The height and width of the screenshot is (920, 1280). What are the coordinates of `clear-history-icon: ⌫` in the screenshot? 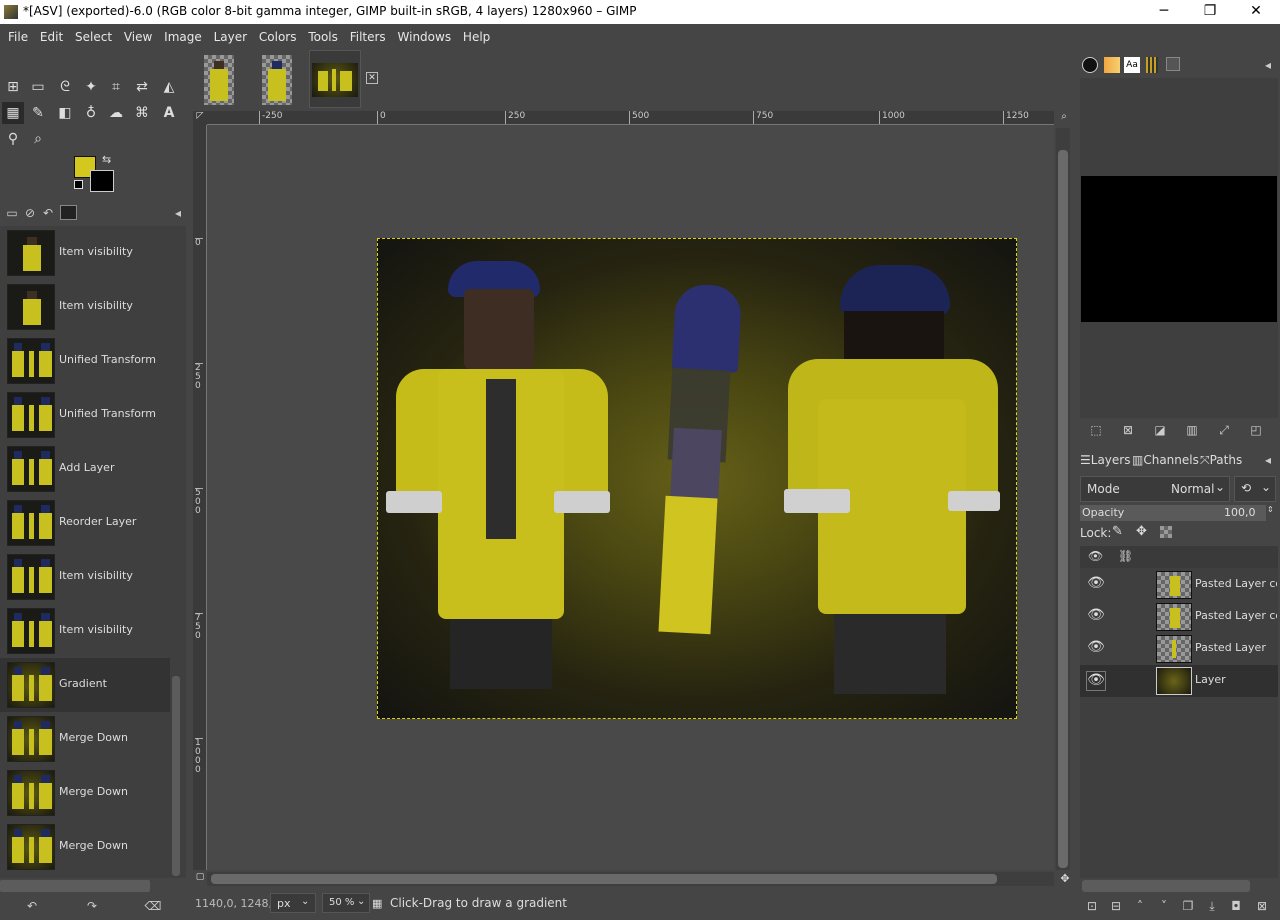 It's located at (153, 906).